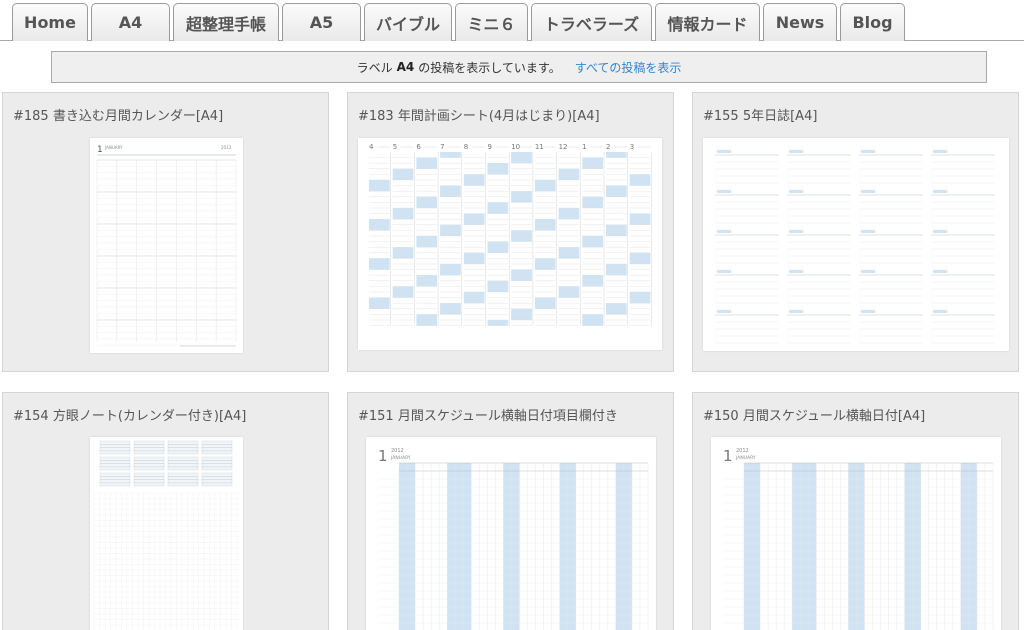 This screenshot has width=1024, height=630. I want to click on month-label: 6, so click(418, 147).